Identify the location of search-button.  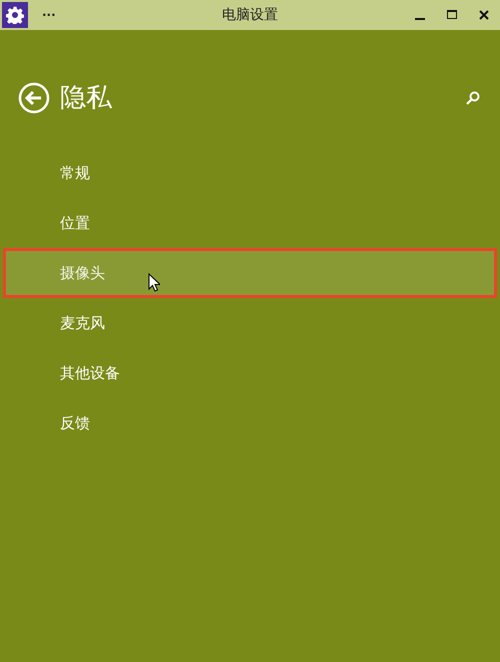
(473, 98).